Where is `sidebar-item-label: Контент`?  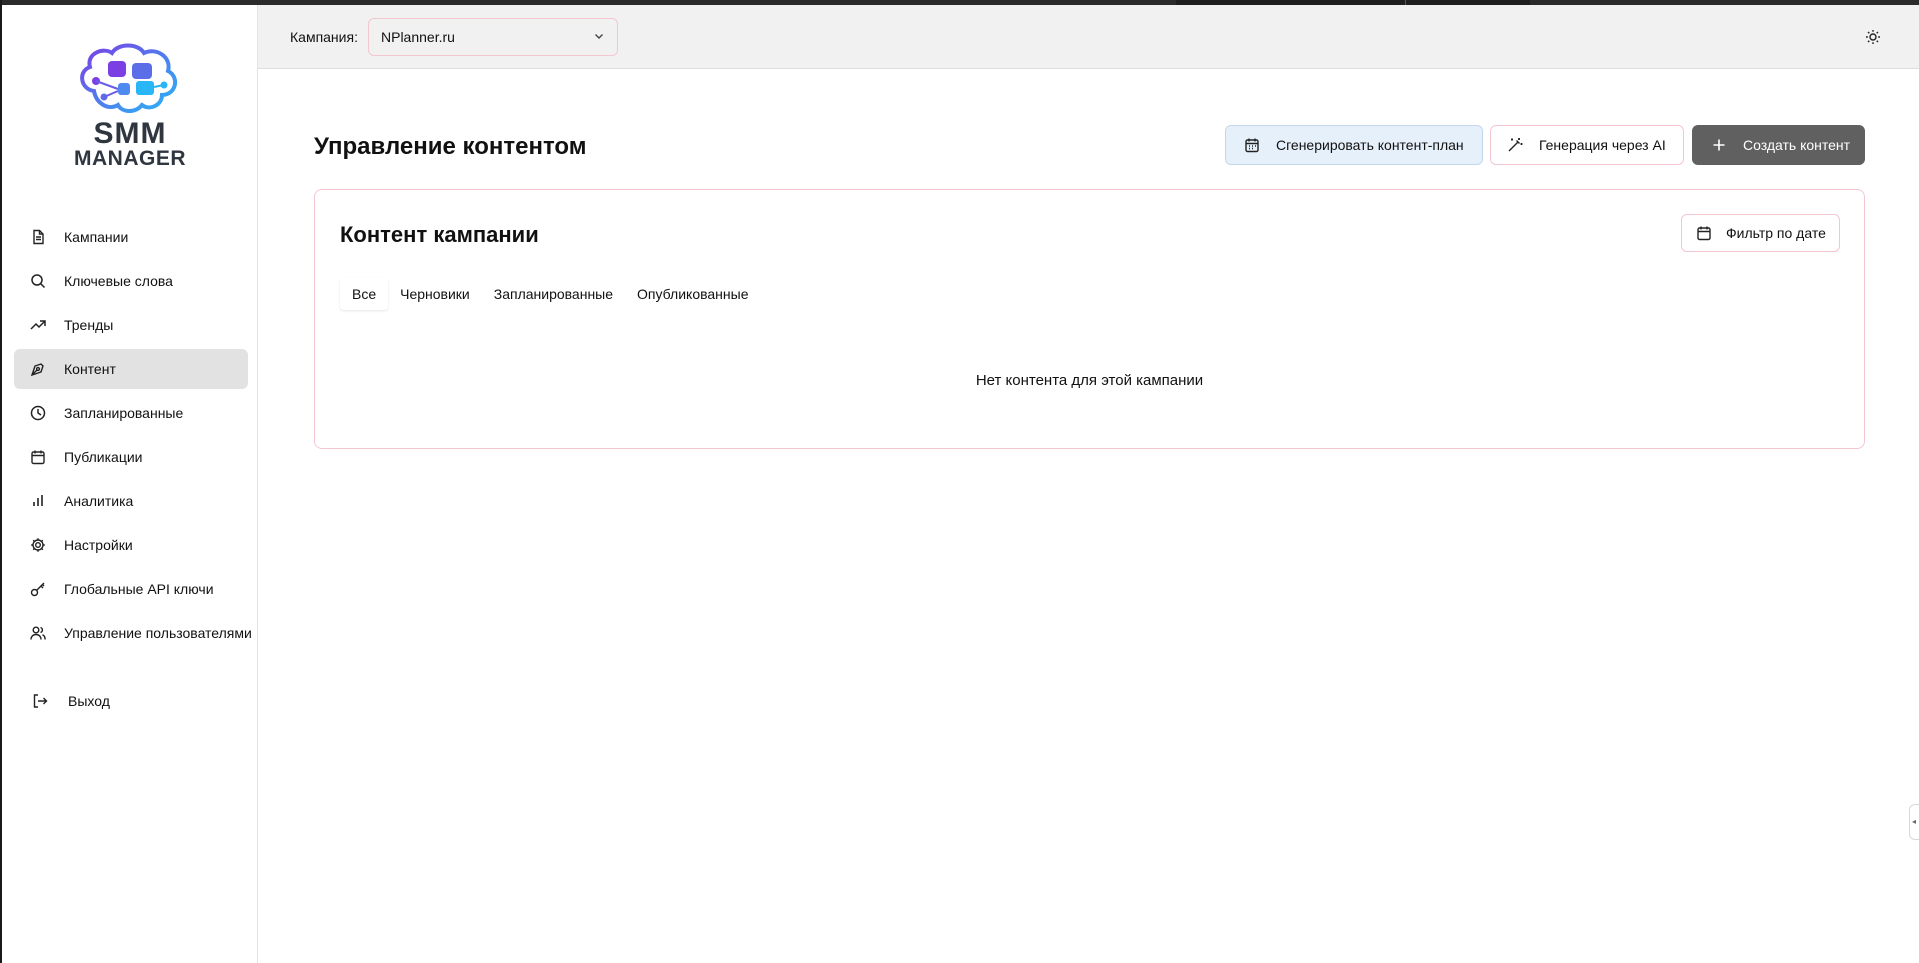 sidebar-item-label: Контент is located at coordinates (90, 369).